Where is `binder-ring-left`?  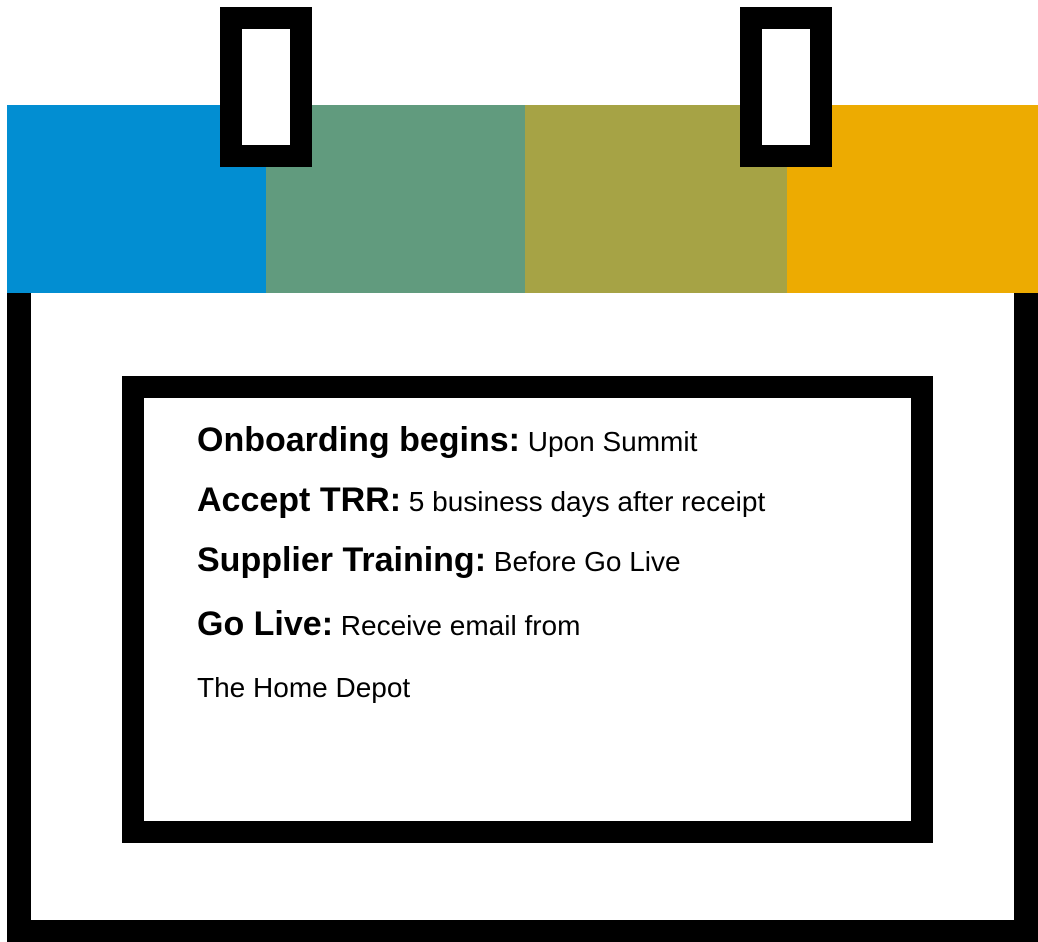
binder-ring-left is located at coordinates (266, 87).